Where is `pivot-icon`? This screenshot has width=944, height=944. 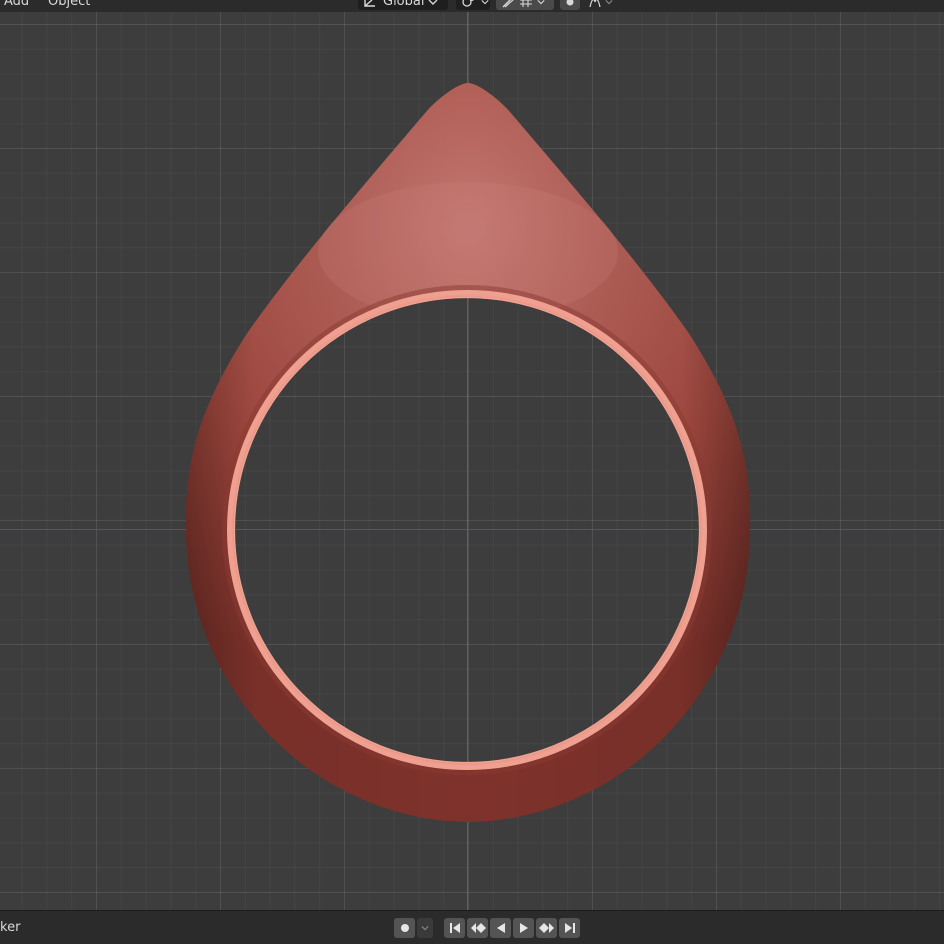 pivot-icon is located at coordinates (469, 4).